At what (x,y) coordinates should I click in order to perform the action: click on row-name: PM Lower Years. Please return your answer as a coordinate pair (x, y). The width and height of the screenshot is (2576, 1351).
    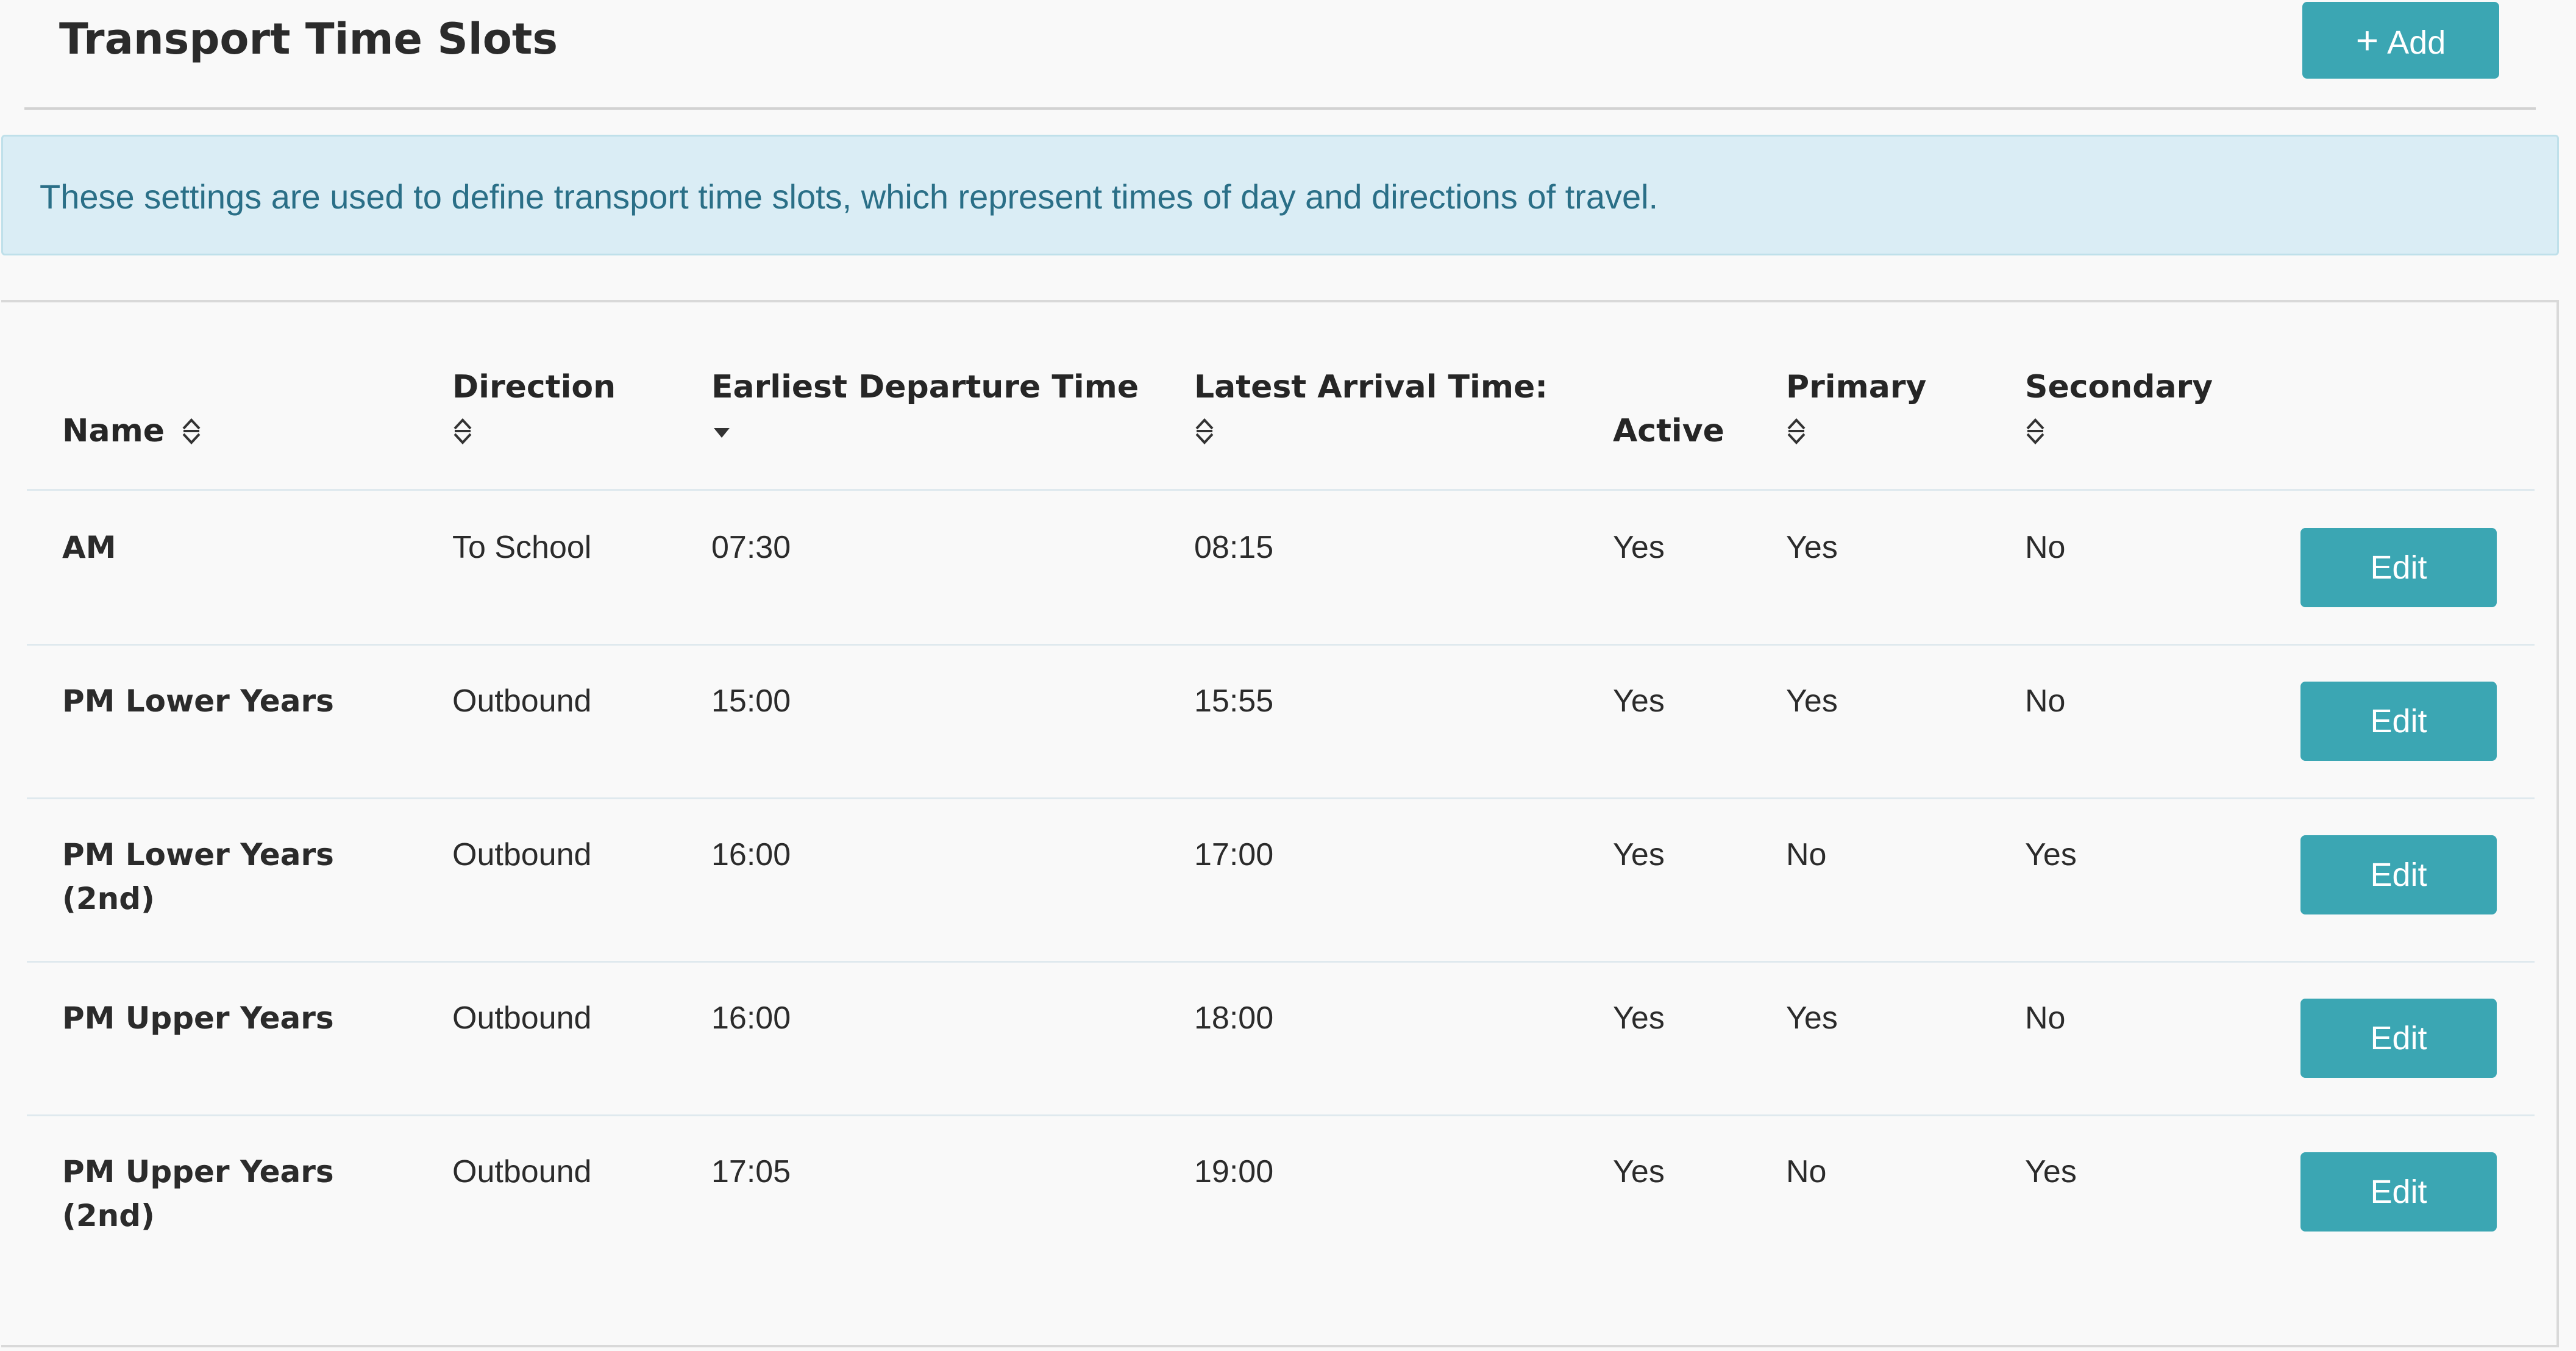
    Looking at the image, I should click on (198, 701).